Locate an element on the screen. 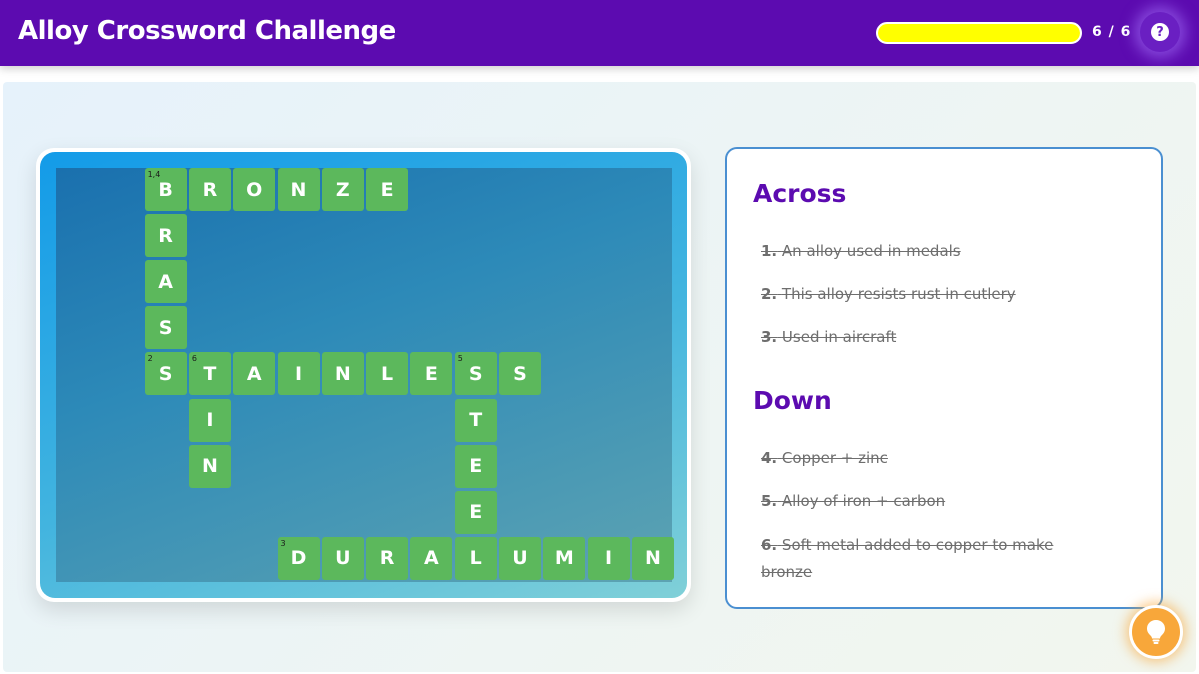  progress-counter: 6 / 6 is located at coordinates (1112, 32).